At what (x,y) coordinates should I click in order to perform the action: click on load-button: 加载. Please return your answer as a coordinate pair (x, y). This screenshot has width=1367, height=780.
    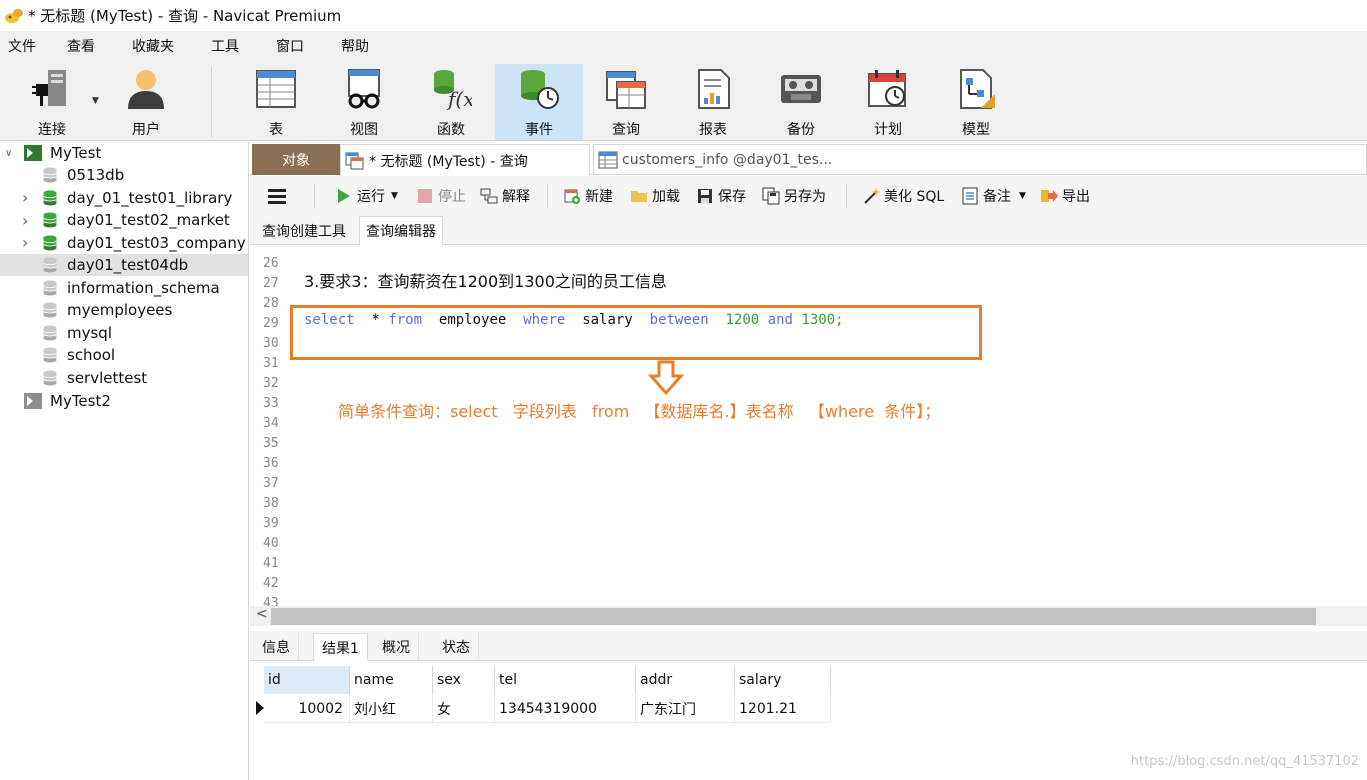
    Looking at the image, I should click on (655, 196).